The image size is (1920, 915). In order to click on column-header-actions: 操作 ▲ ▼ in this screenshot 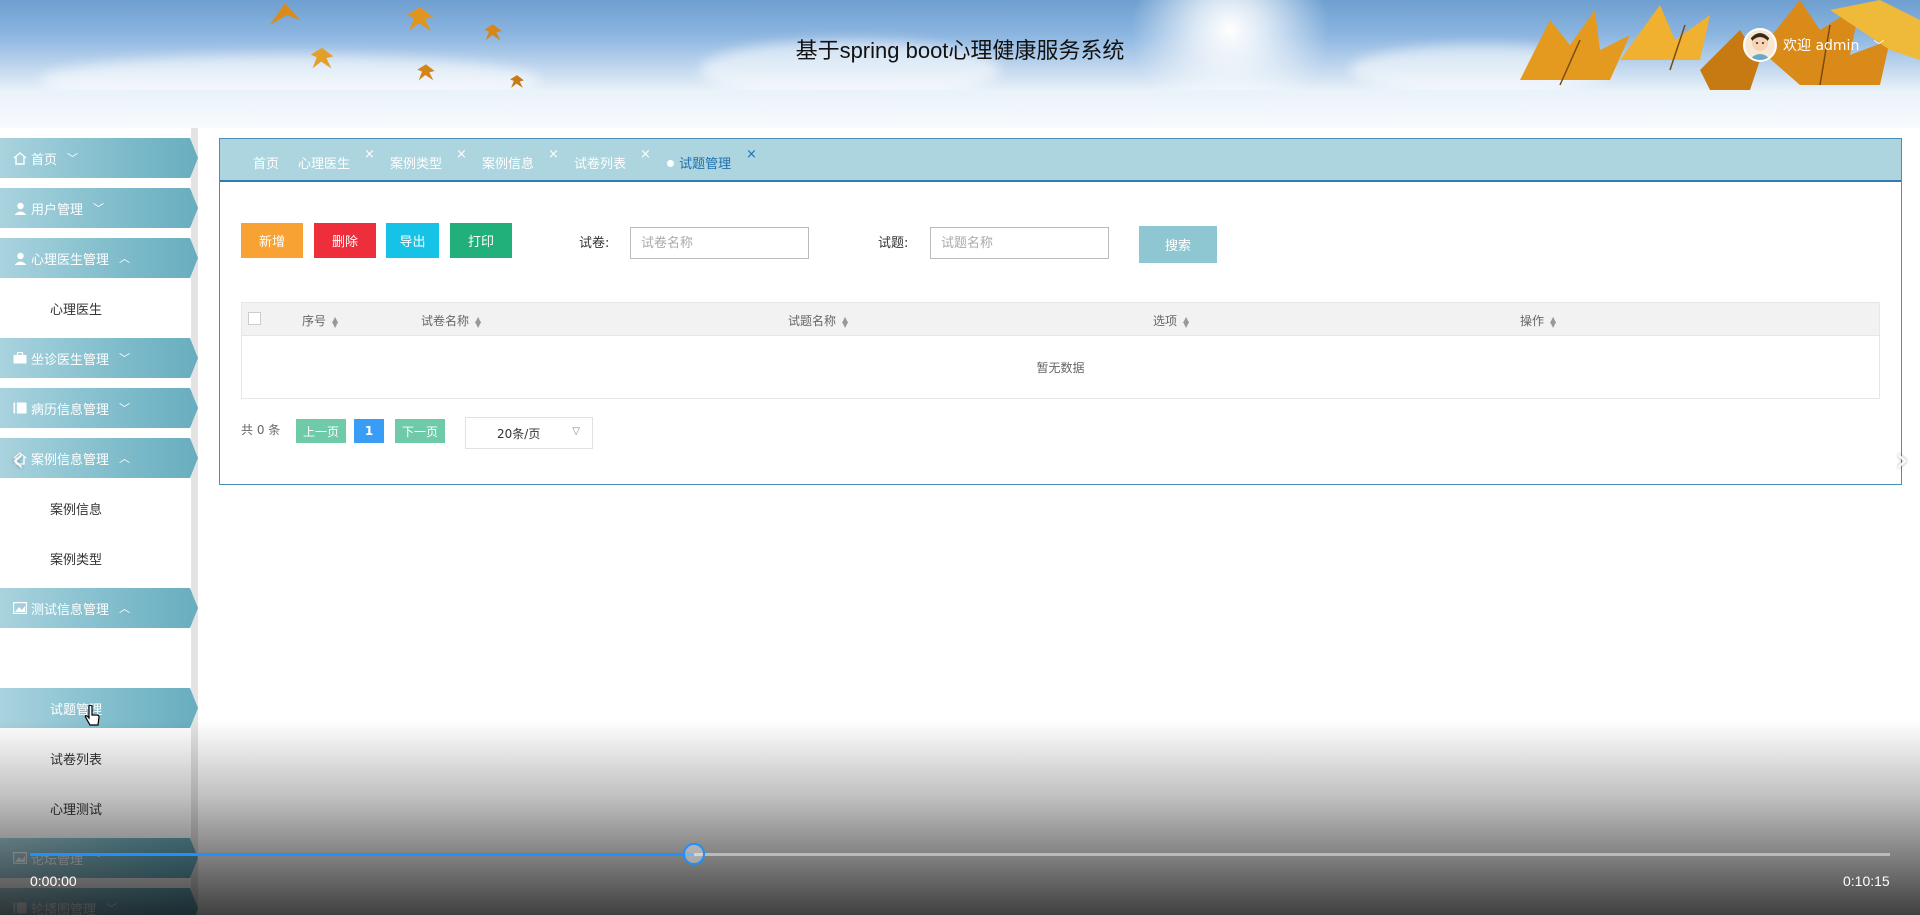, I will do `click(1538, 320)`.